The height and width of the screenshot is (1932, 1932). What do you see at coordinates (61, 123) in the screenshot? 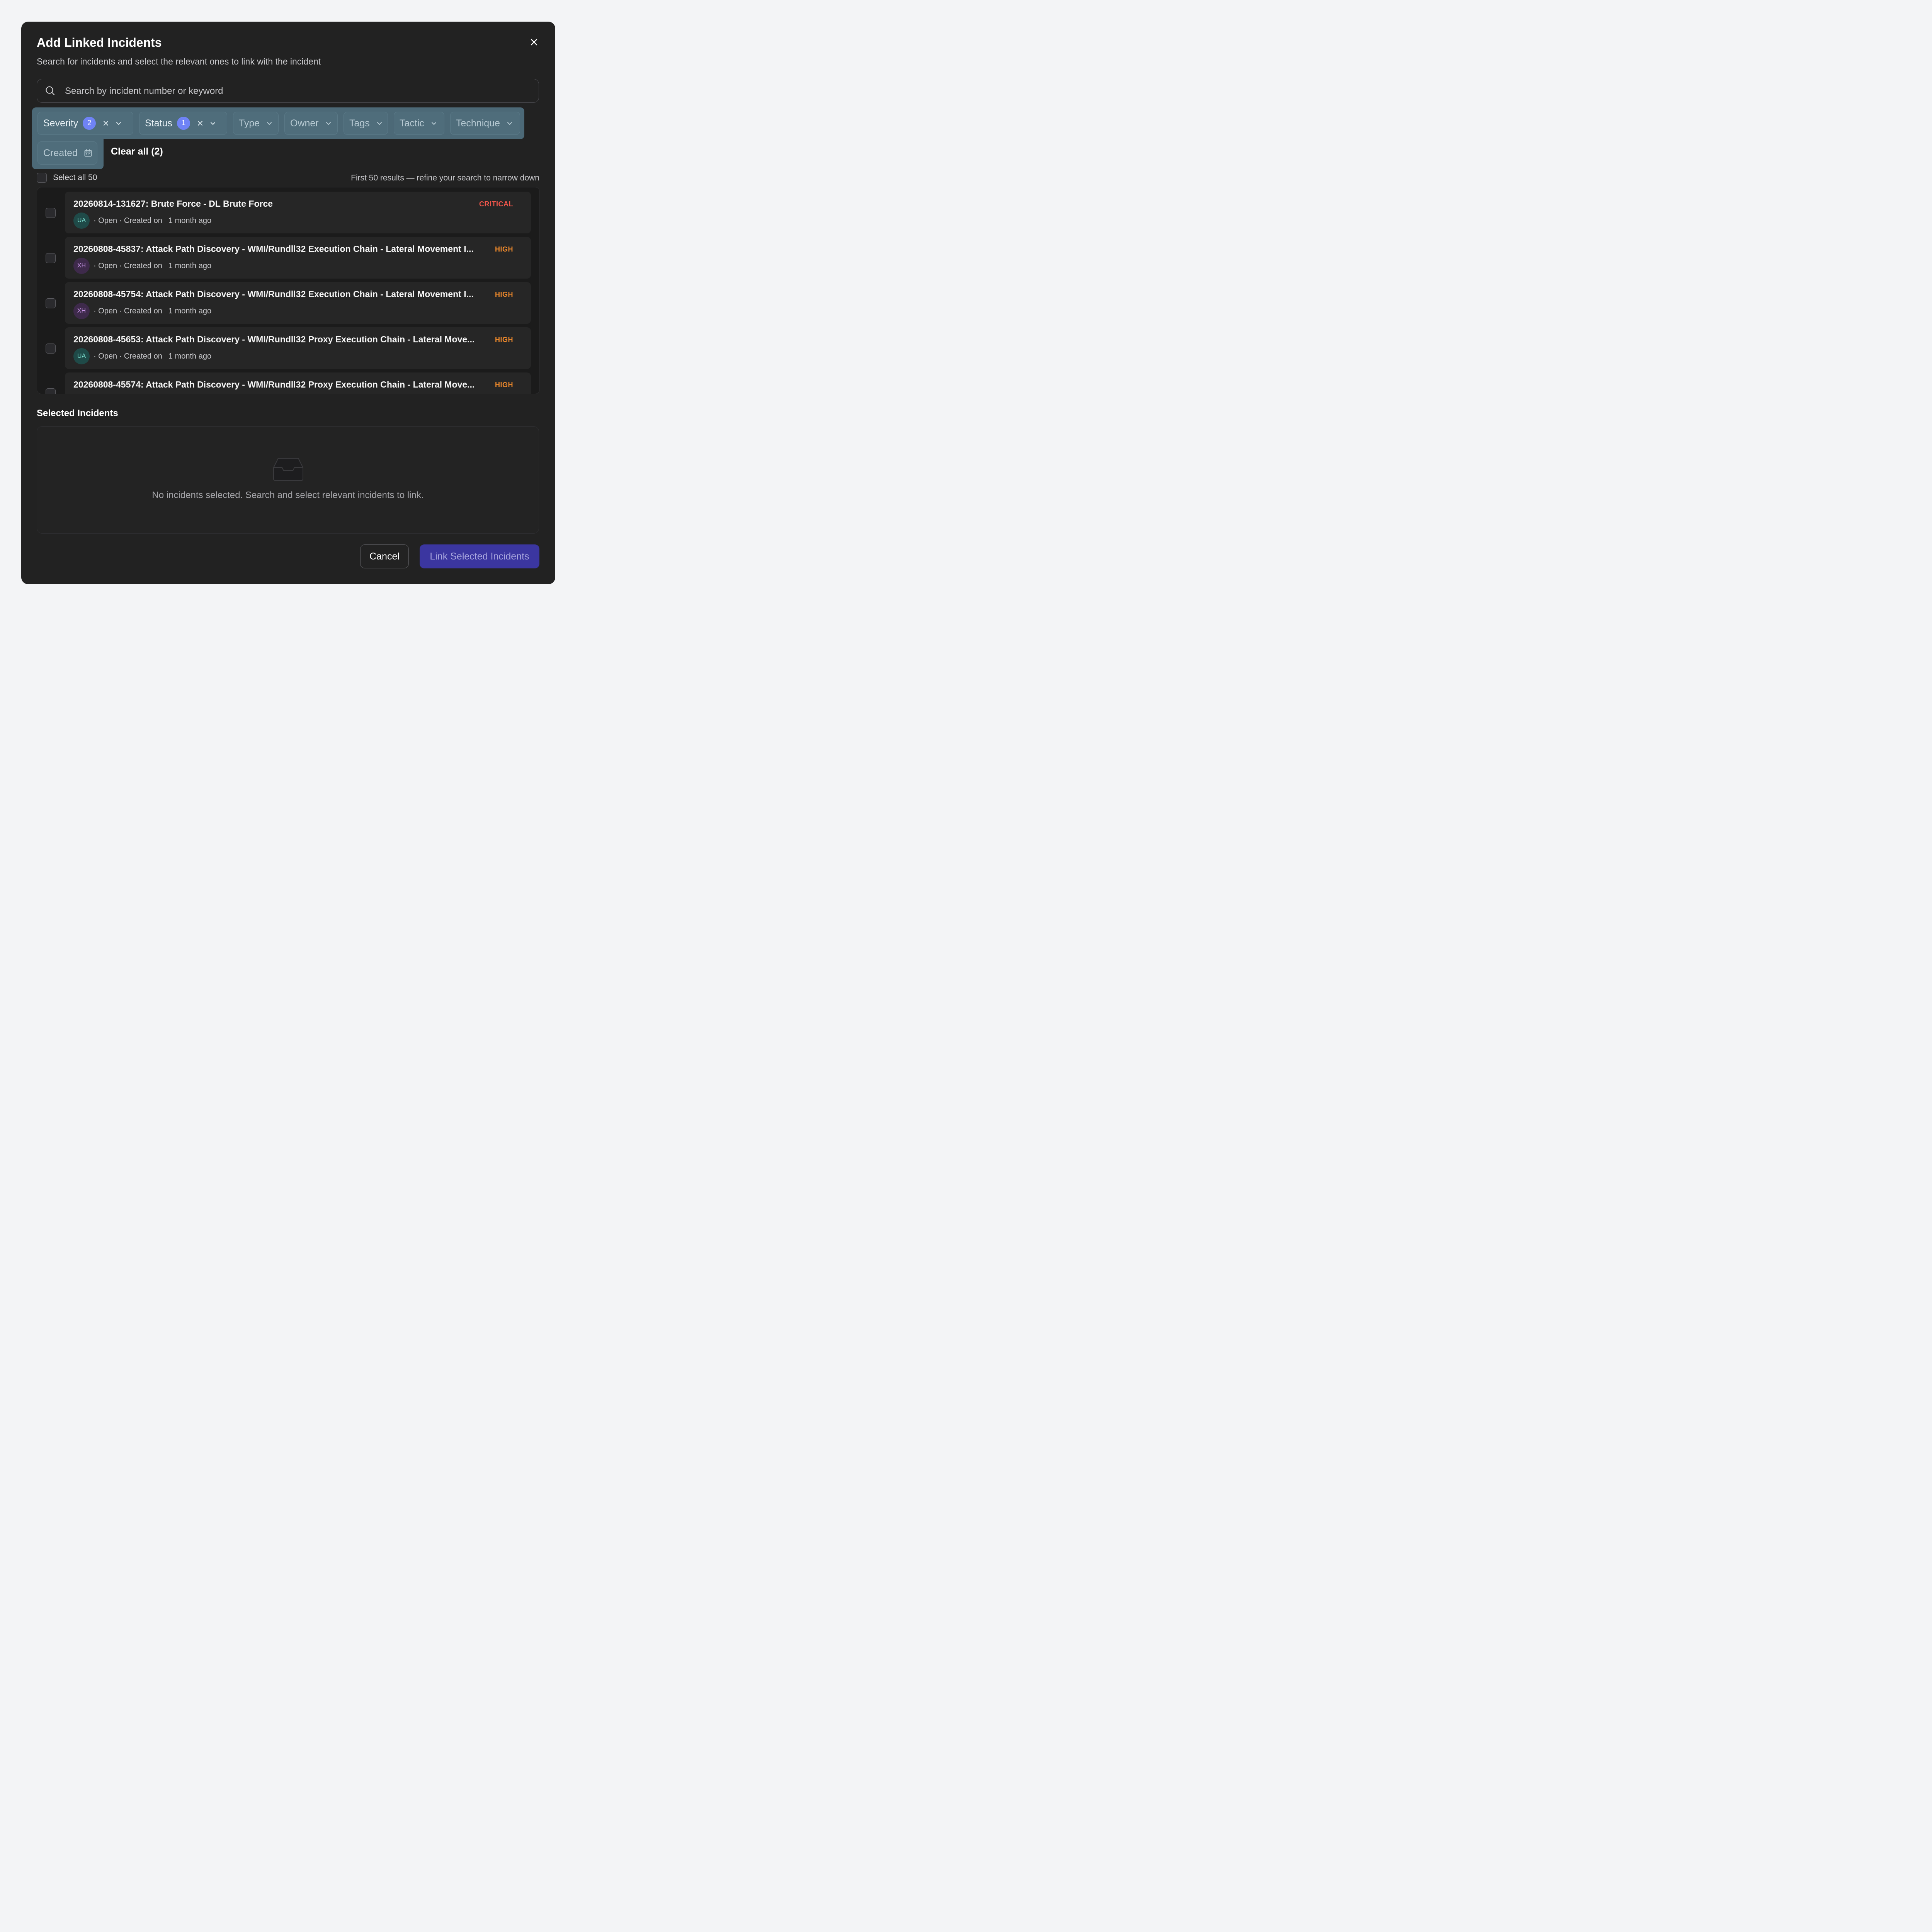
I see `filter-severity-label: Severity` at bounding box center [61, 123].